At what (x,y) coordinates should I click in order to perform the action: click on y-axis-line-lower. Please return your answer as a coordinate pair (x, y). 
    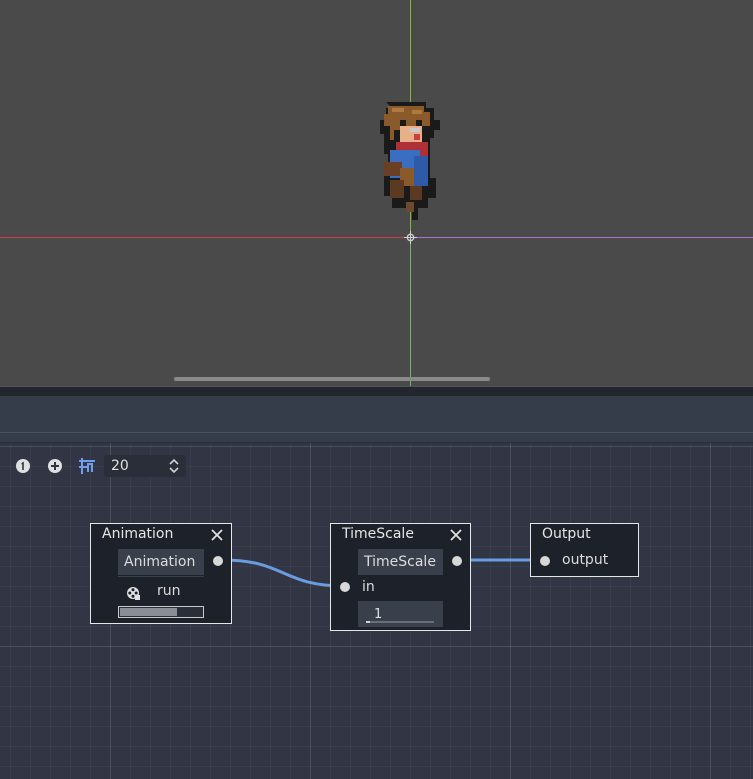
    Looking at the image, I should click on (410, 312).